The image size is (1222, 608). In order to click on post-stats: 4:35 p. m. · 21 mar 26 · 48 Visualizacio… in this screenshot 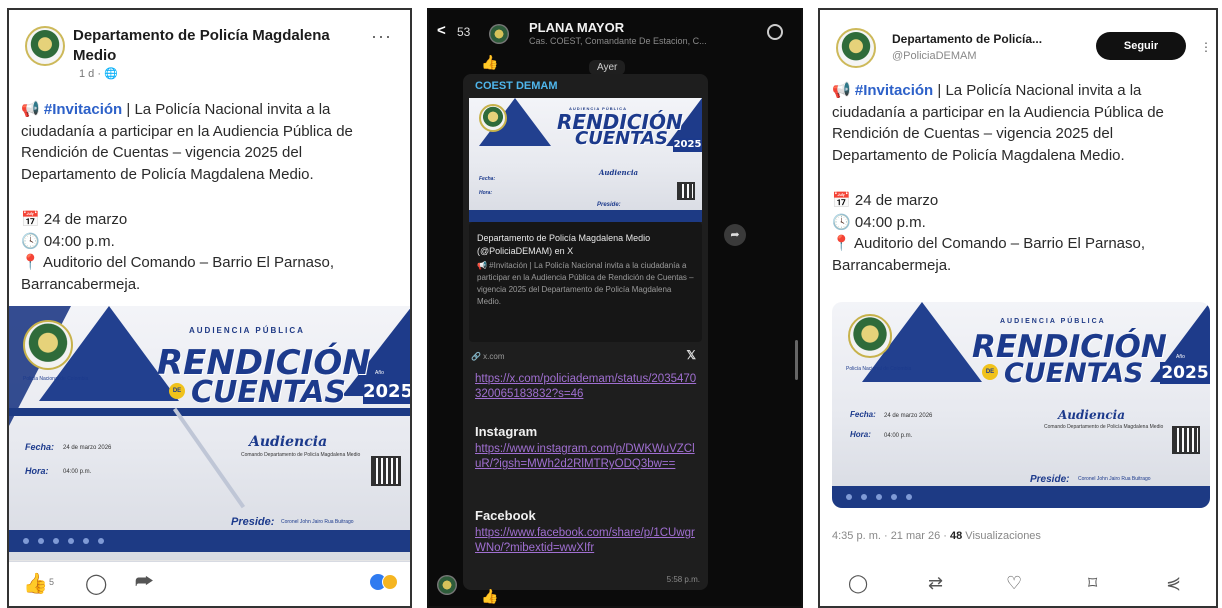, I will do `click(936, 536)`.